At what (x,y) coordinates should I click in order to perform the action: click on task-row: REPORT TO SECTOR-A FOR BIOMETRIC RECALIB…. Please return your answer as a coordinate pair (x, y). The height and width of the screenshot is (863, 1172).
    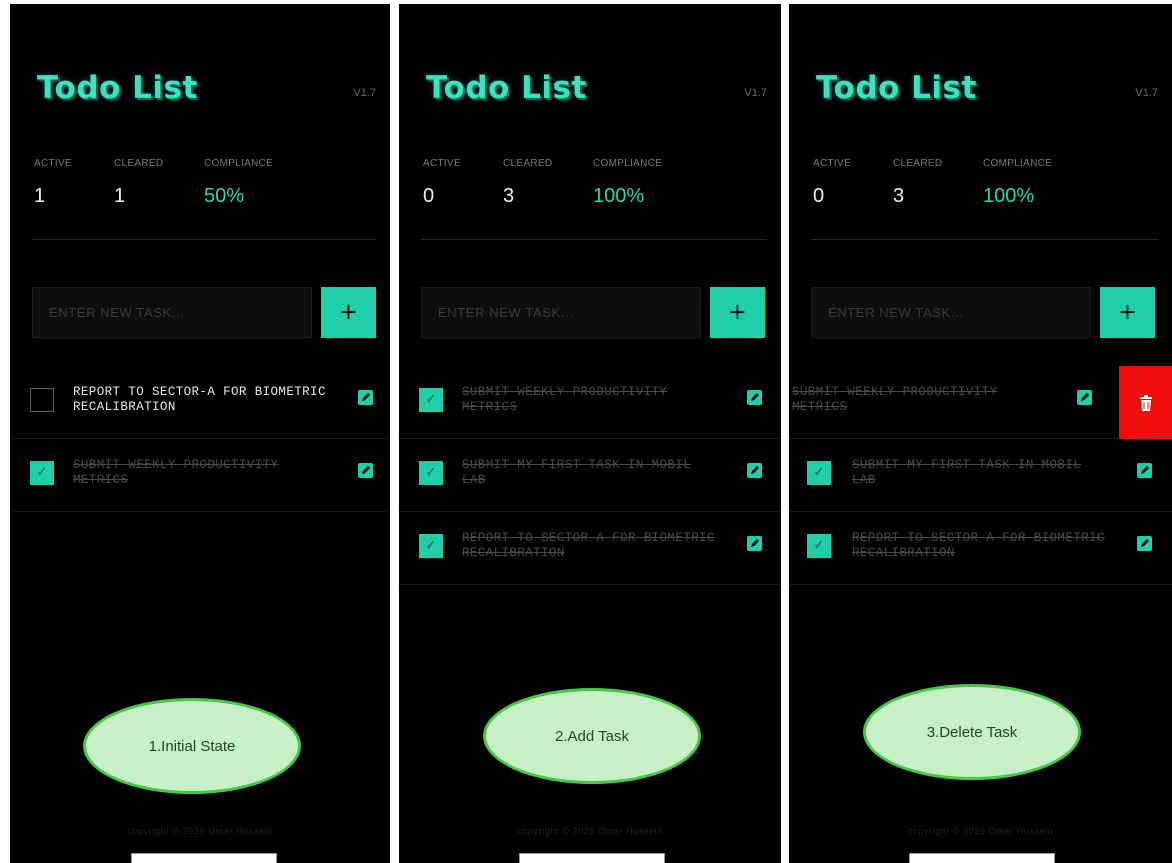
    Looking at the image, I should click on (200, 402).